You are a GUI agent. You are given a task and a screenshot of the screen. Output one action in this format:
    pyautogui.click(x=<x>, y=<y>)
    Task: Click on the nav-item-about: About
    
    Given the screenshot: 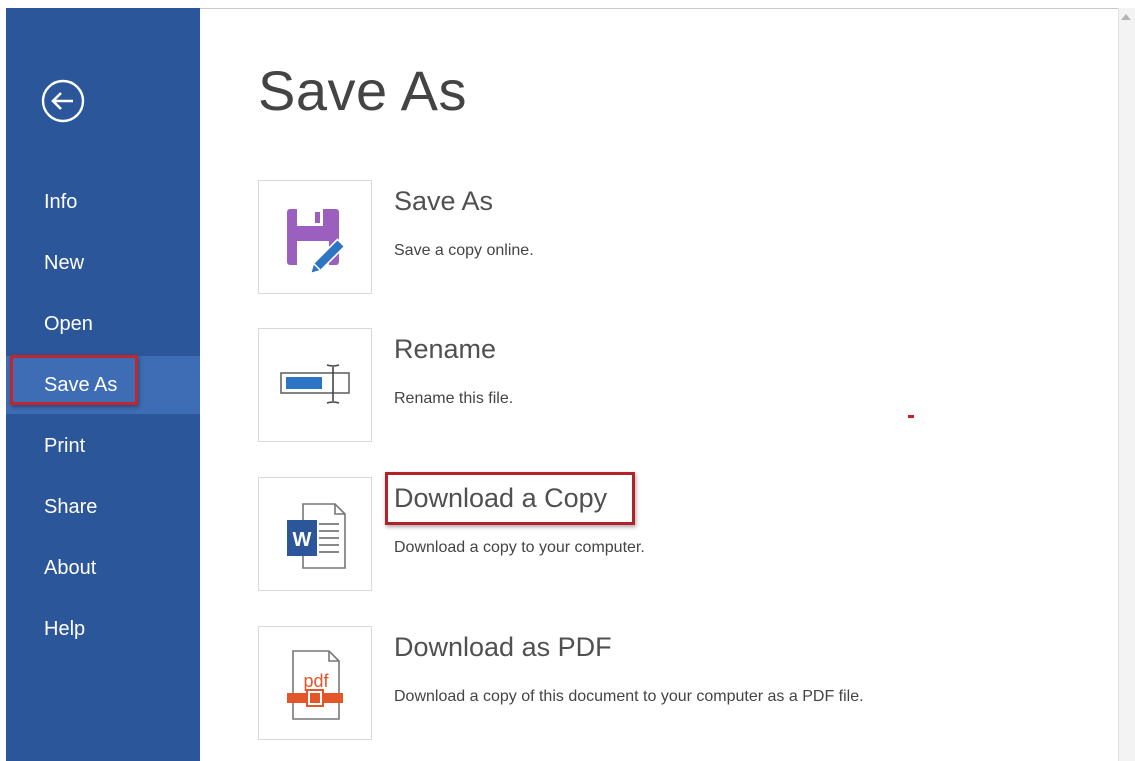 What is the action you would take?
    pyautogui.click(x=103, y=568)
    